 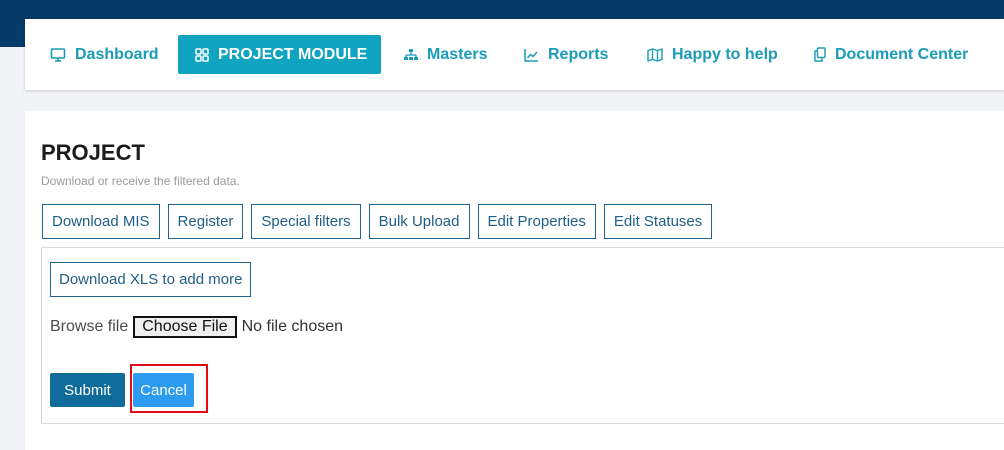 I want to click on page-title: PROJECT, so click(x=93, y=152).